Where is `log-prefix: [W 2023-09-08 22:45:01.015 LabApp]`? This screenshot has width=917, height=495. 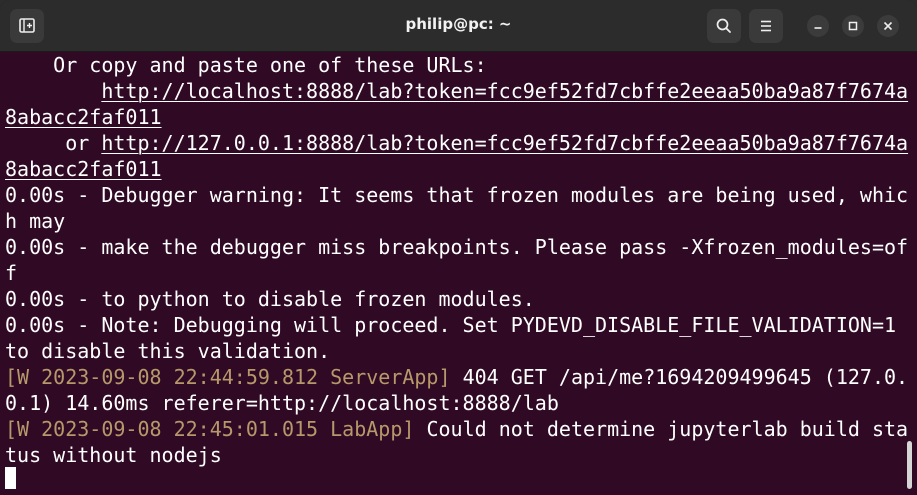 log-prefix: [W 2023-09-08 22:45:01.015 LabApp] is located at coordinates (210, 429).